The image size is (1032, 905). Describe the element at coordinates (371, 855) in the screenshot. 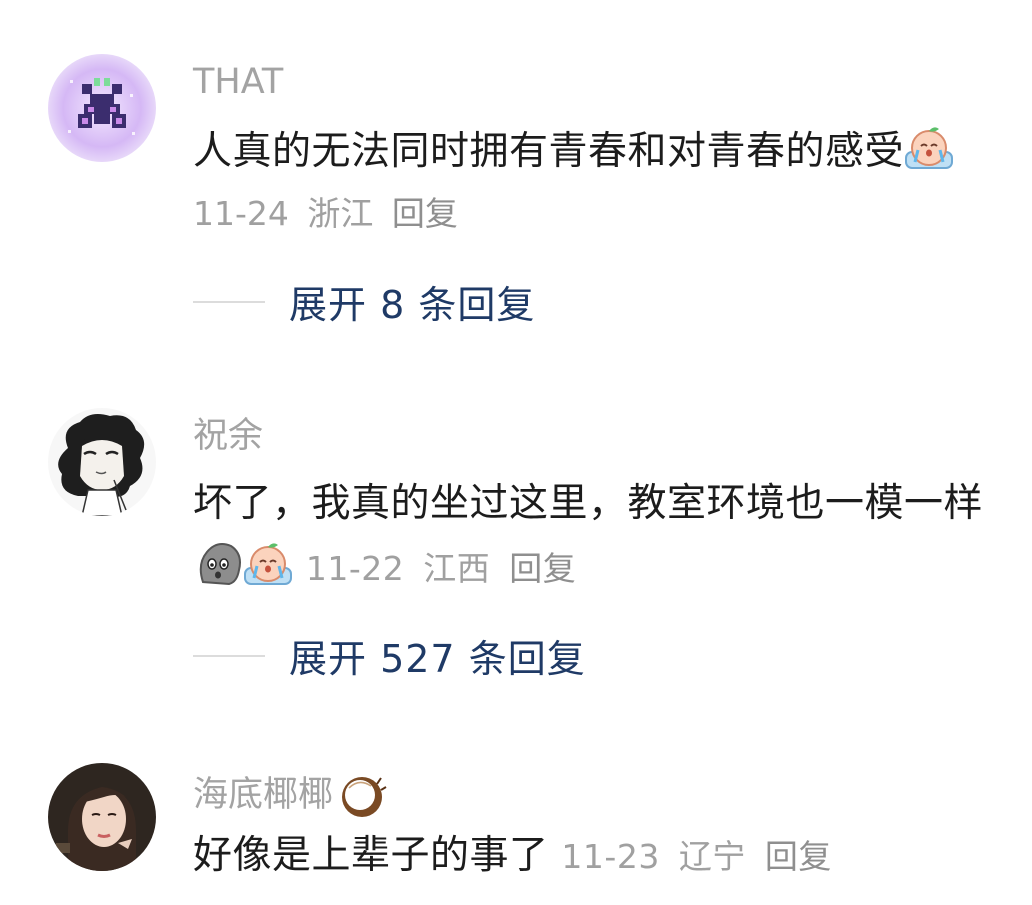

I see `comment-text-content: 好像是上辈子的事了` at that location.